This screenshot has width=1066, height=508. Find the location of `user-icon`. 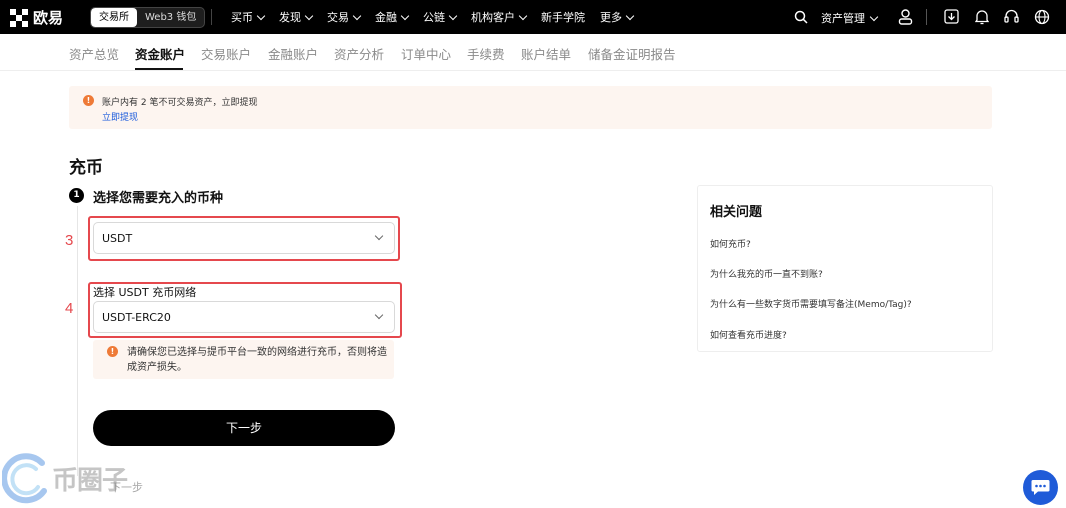

user-icon is located at coordinates (905, 17).